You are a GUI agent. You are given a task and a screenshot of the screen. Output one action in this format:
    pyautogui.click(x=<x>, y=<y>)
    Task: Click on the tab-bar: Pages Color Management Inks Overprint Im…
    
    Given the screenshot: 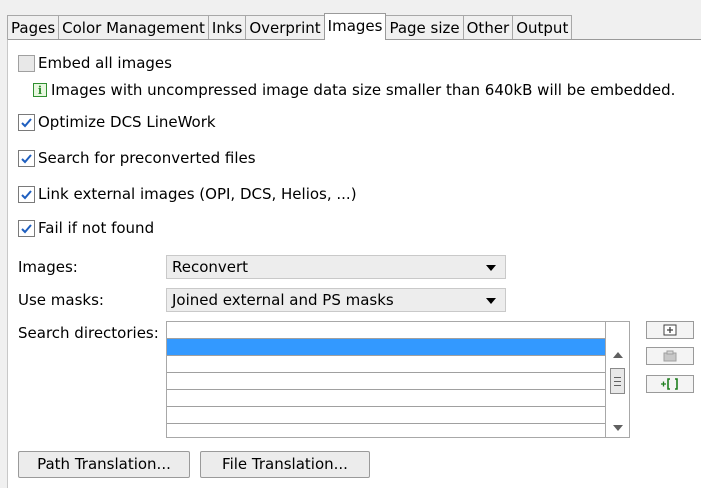 What is the action you would take?
    pyautogui.click(x=290, y=26)
    